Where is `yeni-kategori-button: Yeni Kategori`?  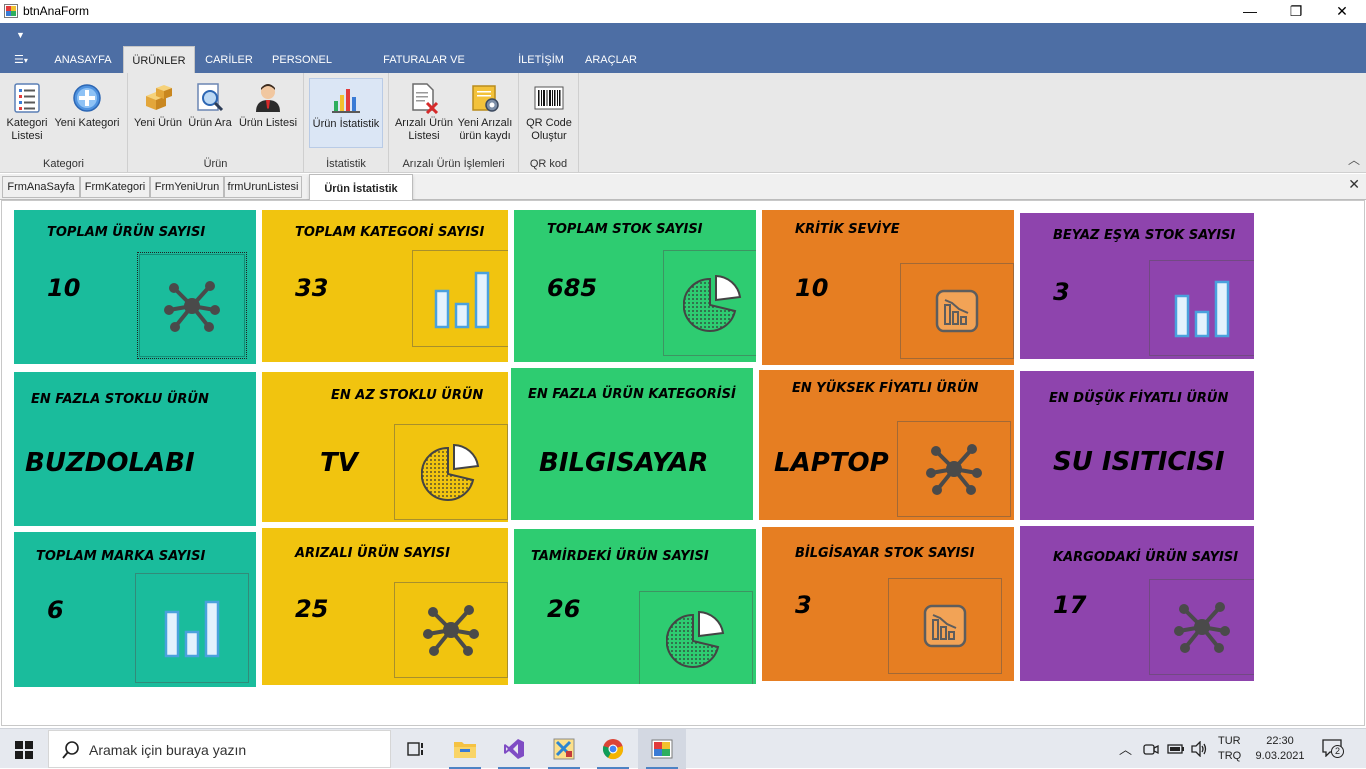
yeni-kategori-button: Yeni Kategori is located at coordinates (87, 104).